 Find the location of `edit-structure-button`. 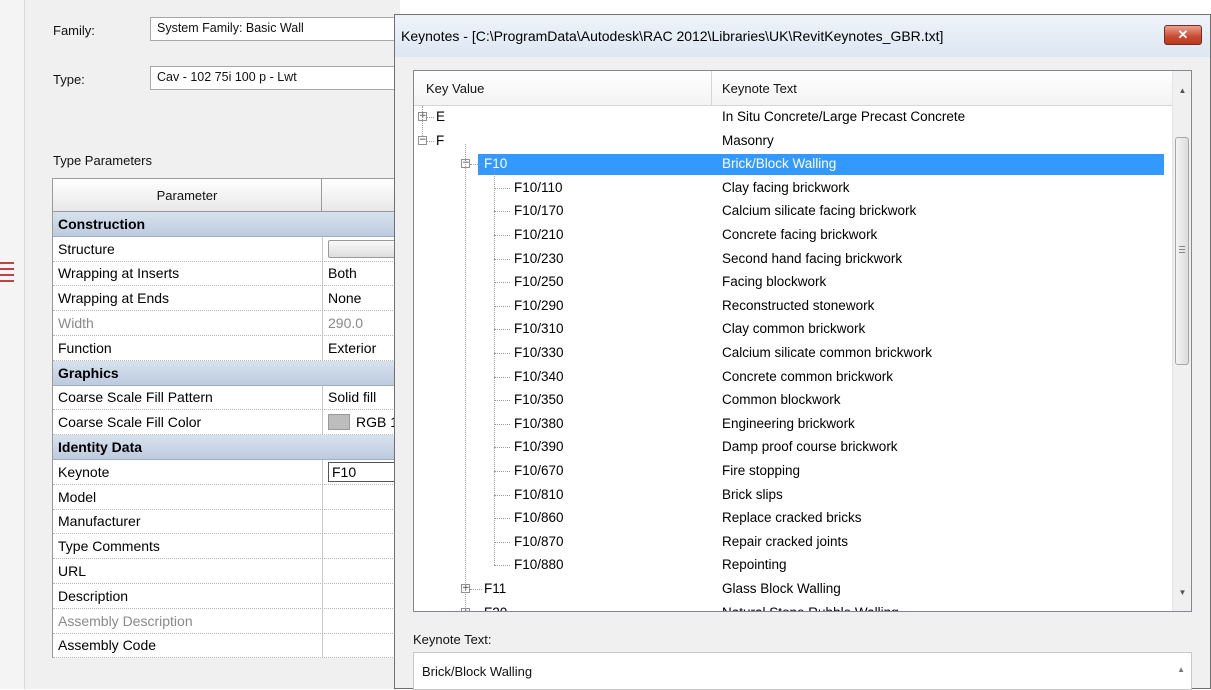

edit-structure-button is located at coordinates (364, 248).